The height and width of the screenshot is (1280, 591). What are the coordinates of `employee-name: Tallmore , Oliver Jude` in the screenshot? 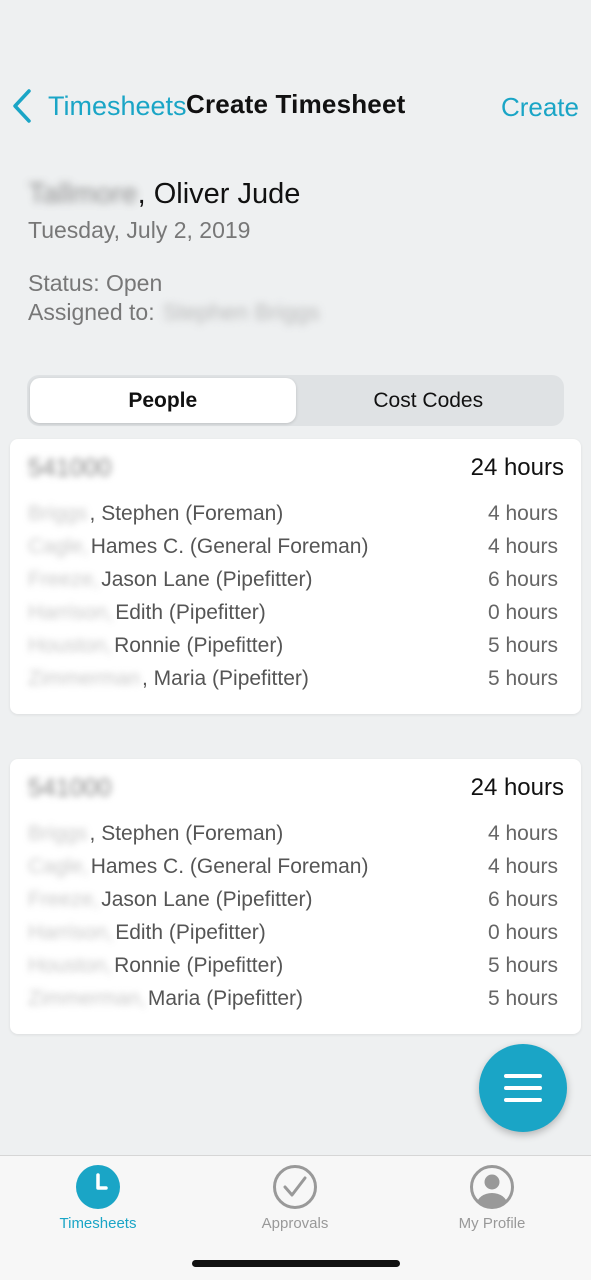 It's located at (298, 194).